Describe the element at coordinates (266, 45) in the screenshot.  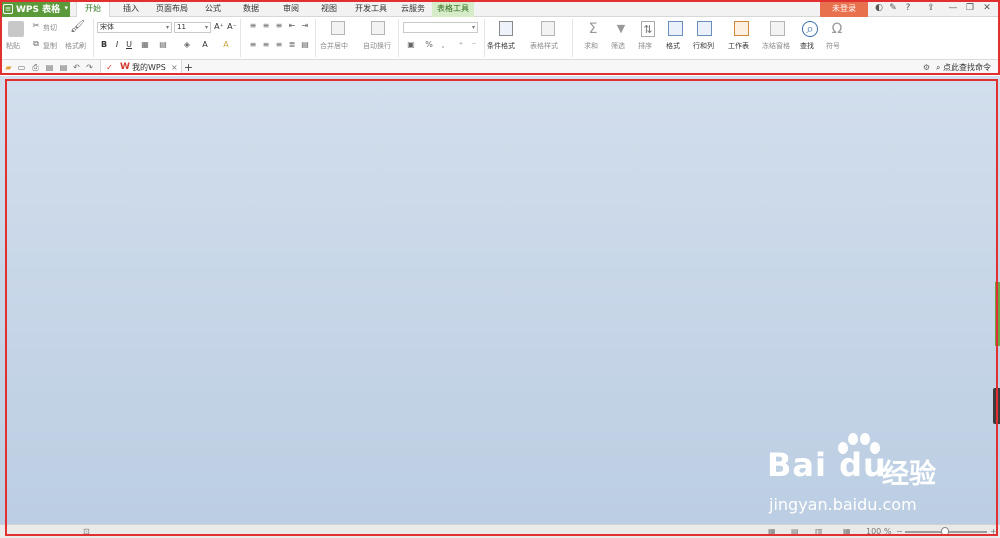
I see `align-center-icon: ≡` at that location.